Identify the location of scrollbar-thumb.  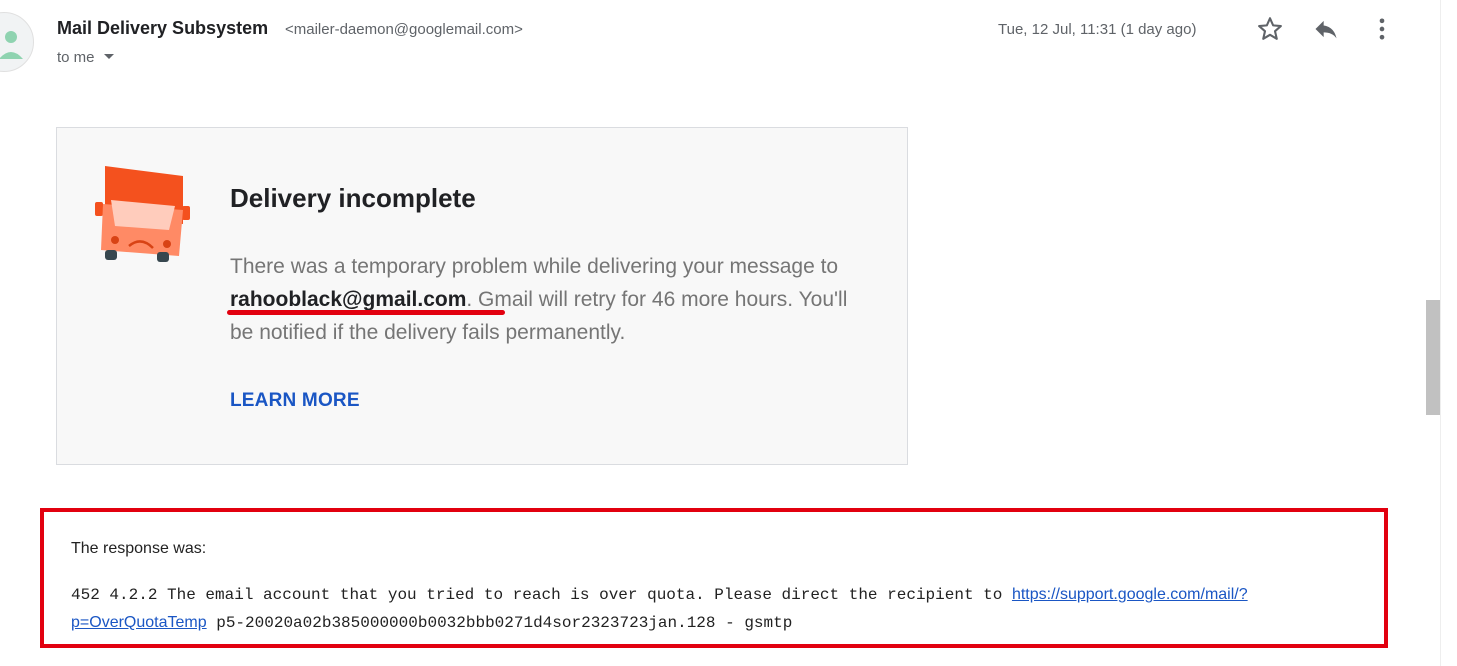
(1433, 357).